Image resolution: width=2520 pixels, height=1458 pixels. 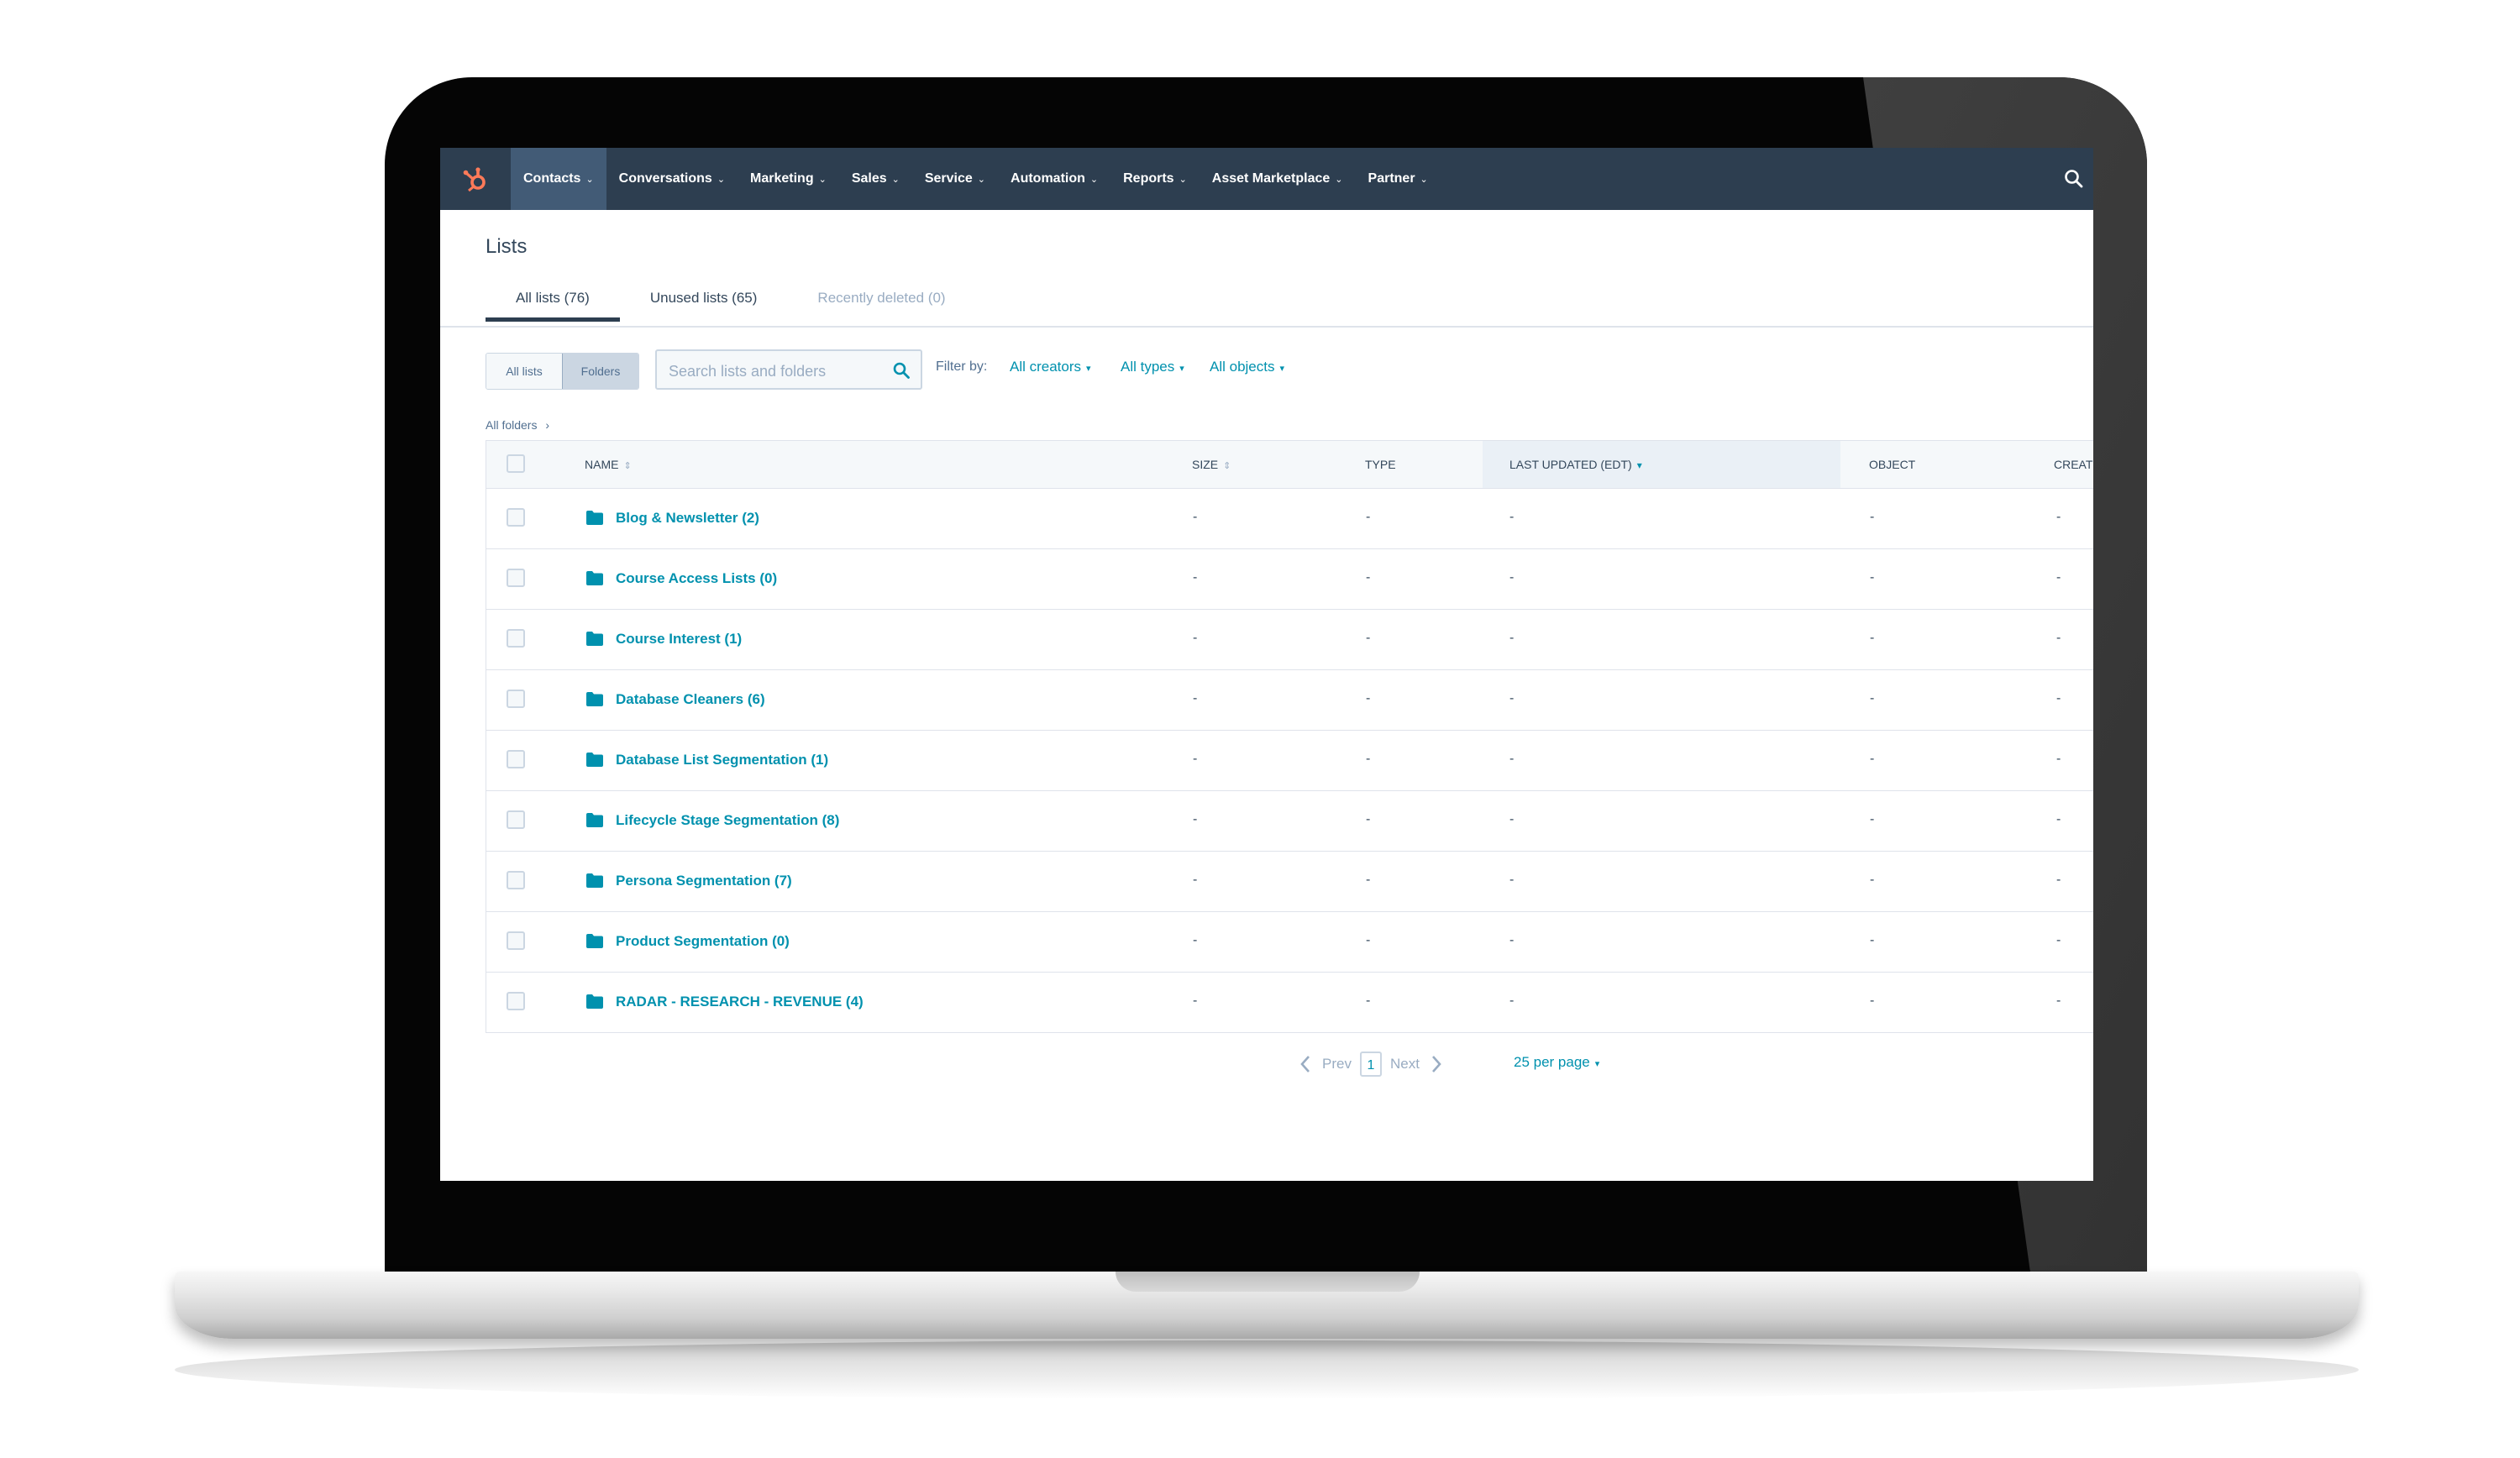 I want to click on folders-toggle-button: Folders, so click(x=600, y=371).